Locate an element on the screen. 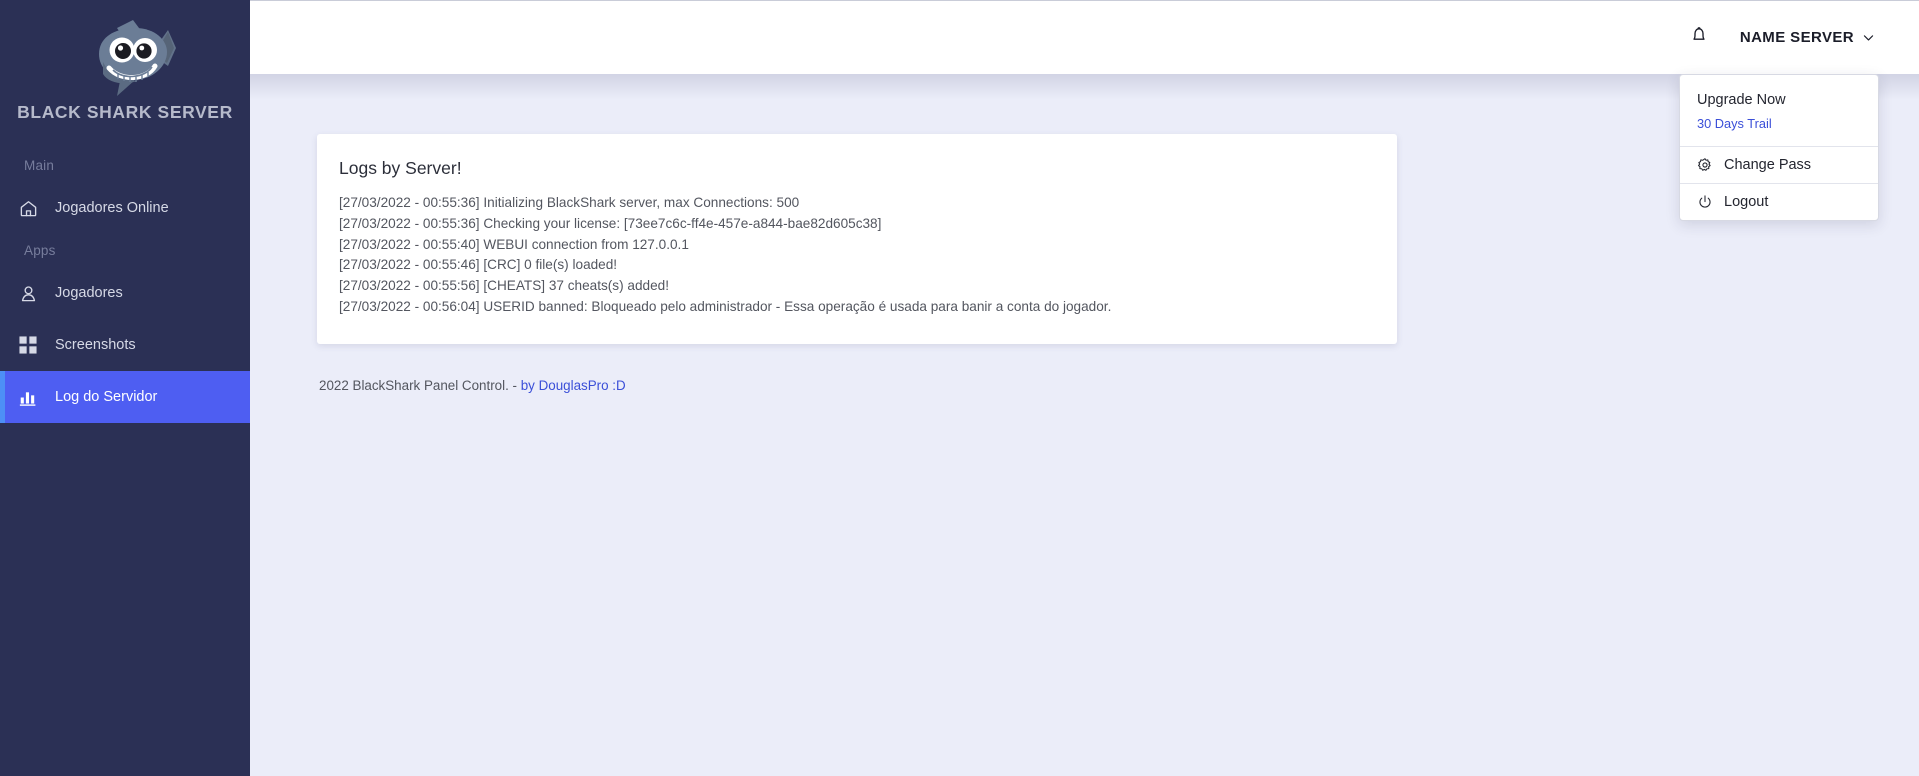 The width and height of the screenshot is (1919, 776). grid-icon is located at coordinates (32, 345).